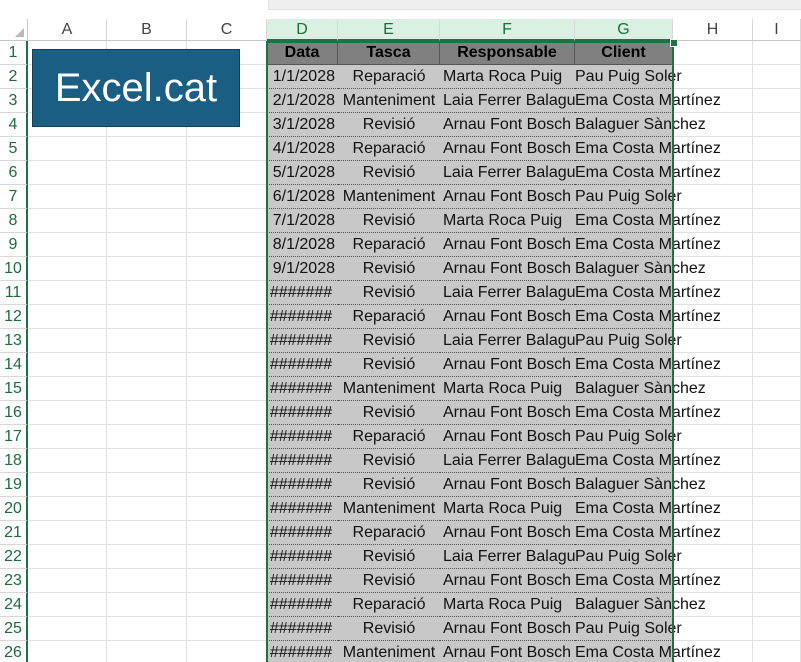 The width and height of the screenshot is (801, 662). Describe the element at coordinates (14, 365) in the screenshot. I see `row-header-14: 14` at that location.